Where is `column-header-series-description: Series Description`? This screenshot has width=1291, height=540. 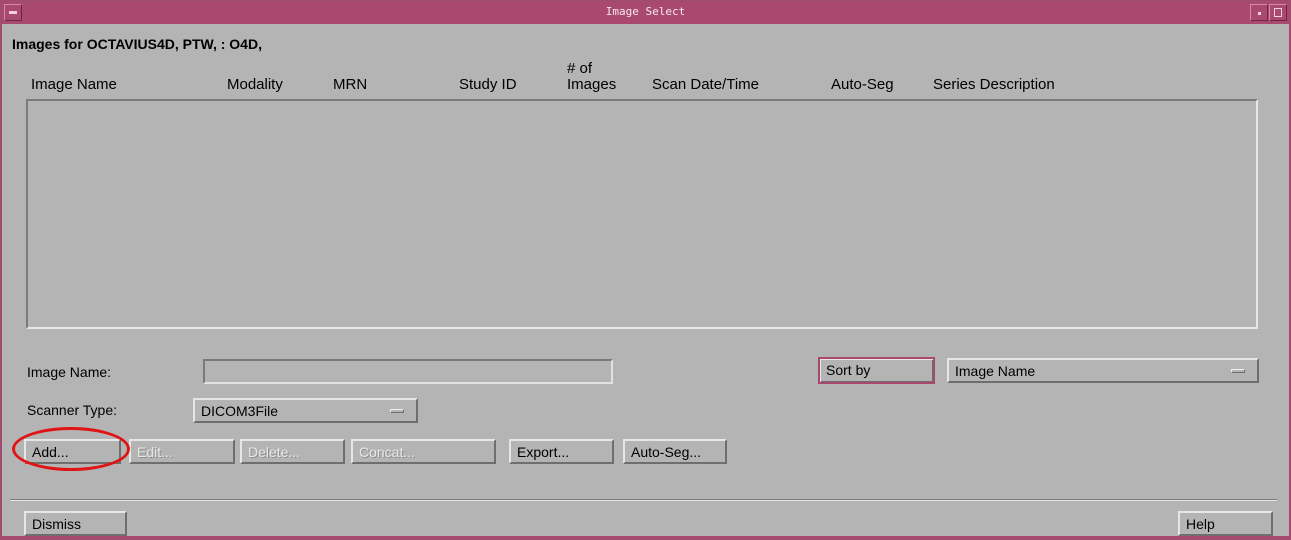 column-header-series-description: Series Description is located at coordinates (994, 84).